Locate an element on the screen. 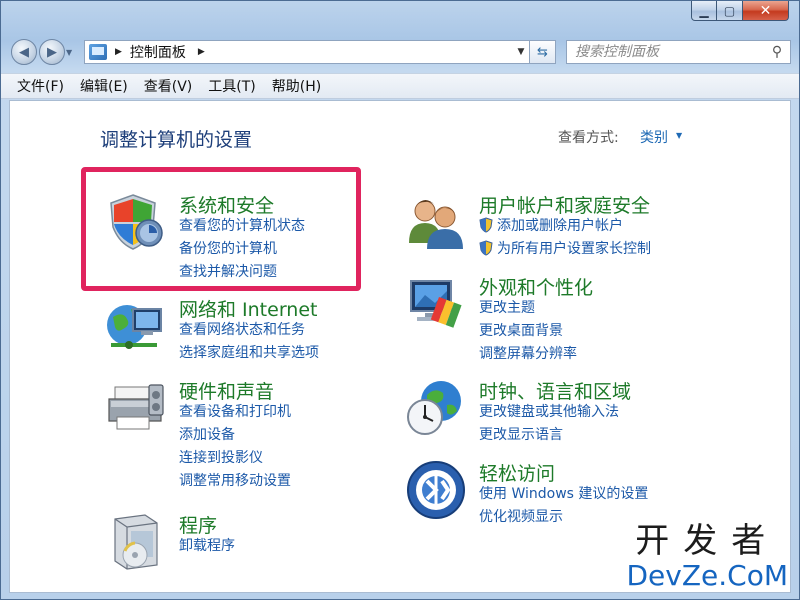 Image resolution: width=800 pixels, height=600 pixels. clock-globe-icon is located at coordinates (436, 408).